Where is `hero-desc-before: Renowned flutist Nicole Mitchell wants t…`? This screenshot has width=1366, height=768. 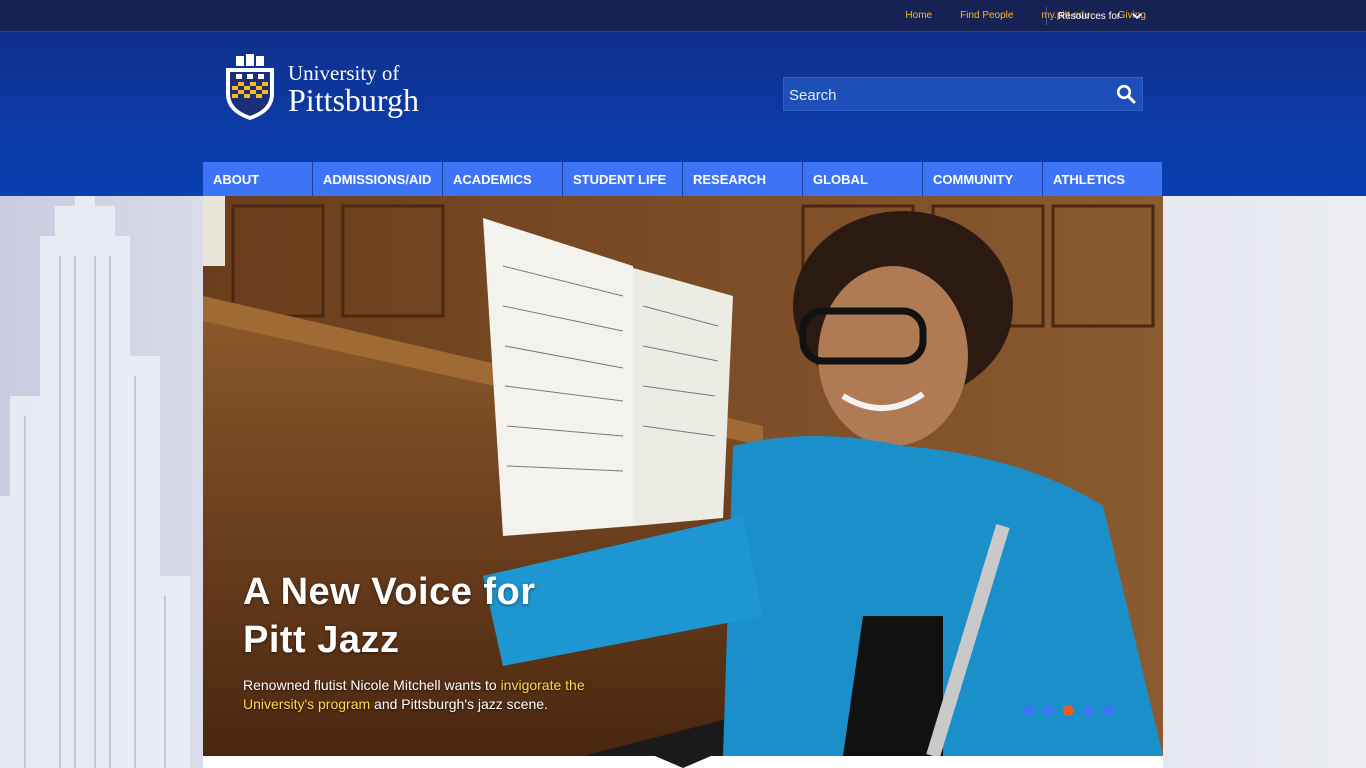 hero-desc-before: Renowned flutist Nicole Mitchell wants t… is located at coordinates (372, 685).